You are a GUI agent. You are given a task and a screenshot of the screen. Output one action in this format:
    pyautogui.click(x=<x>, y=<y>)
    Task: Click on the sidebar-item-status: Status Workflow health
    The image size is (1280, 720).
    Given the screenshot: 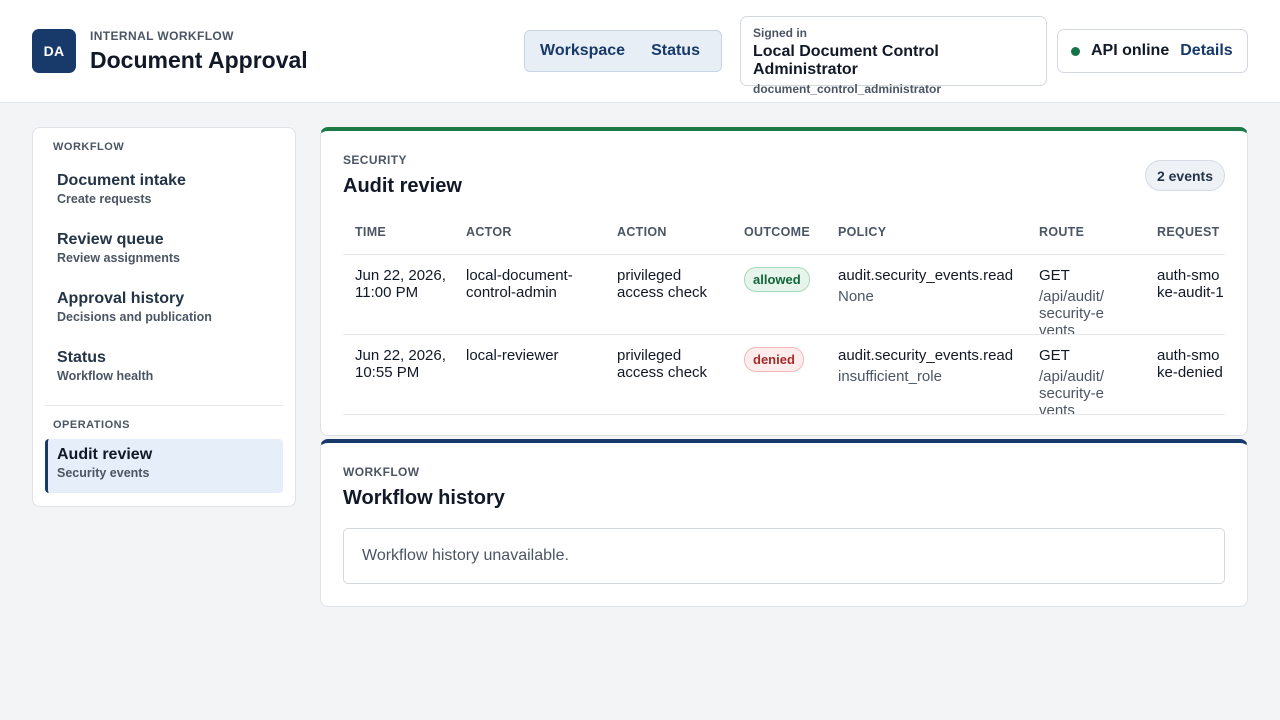 What is the action you would take?
    pyautogui.click(x=164, y=369)
    